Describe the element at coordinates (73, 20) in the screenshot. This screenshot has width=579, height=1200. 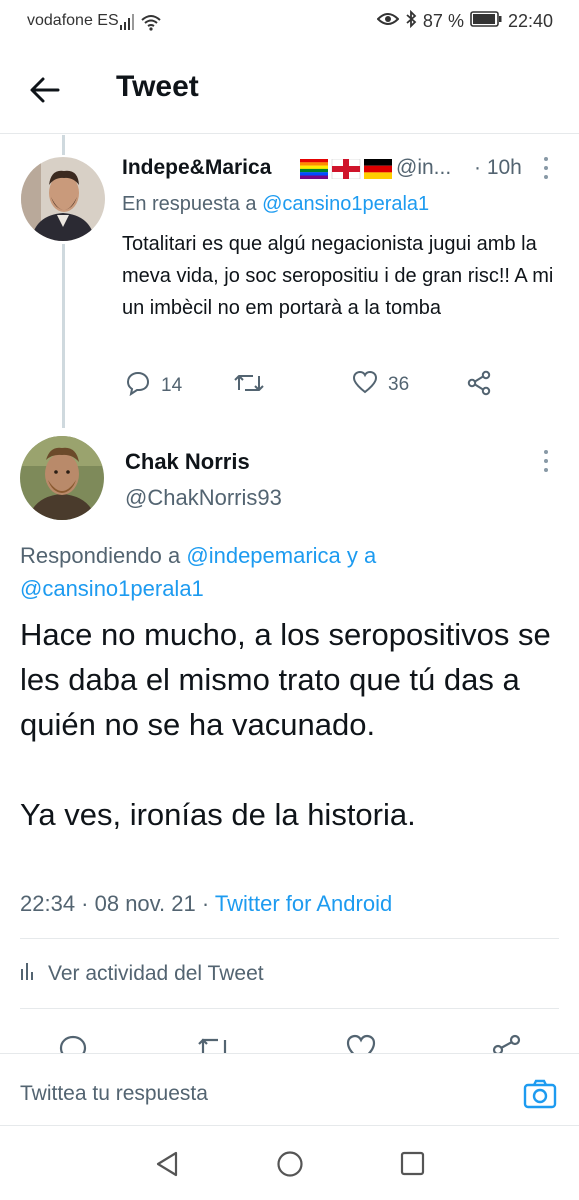
I see `carrier-label: vodafone ES` at that location.